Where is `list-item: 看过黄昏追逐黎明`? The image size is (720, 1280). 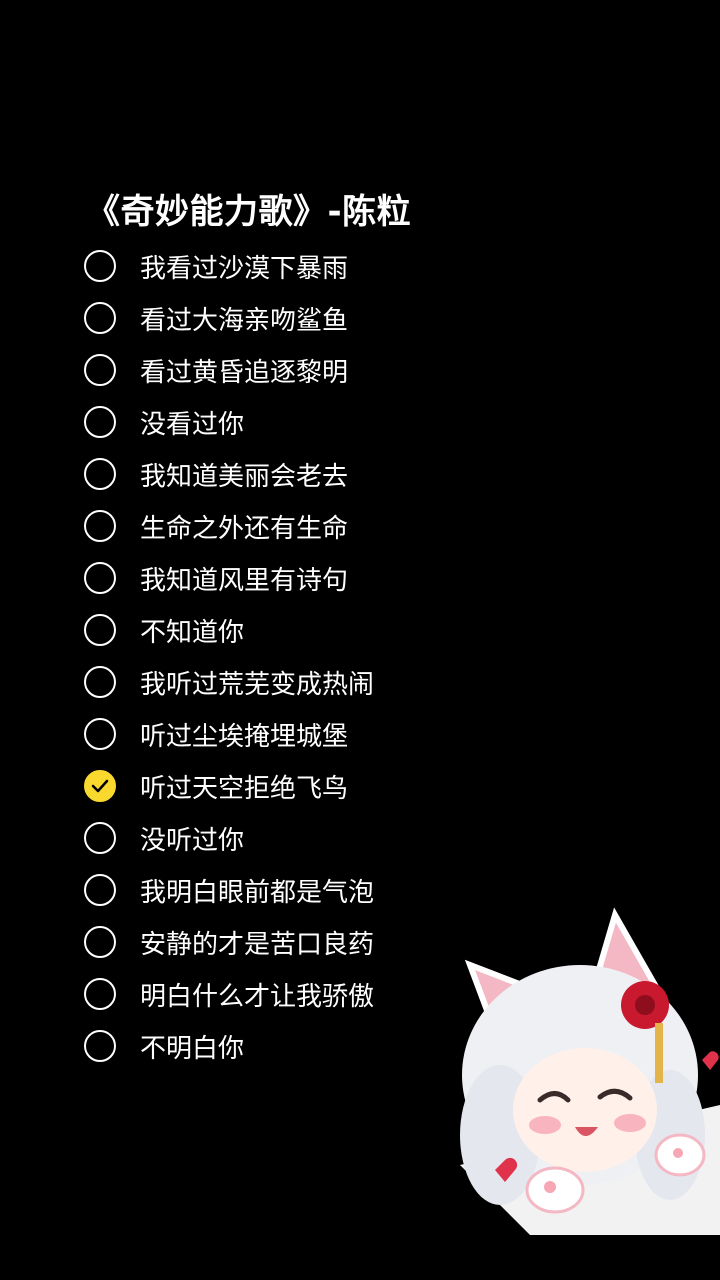 list-item: 看过黄昏追逐黎明 is located at coordinates (294, 370).